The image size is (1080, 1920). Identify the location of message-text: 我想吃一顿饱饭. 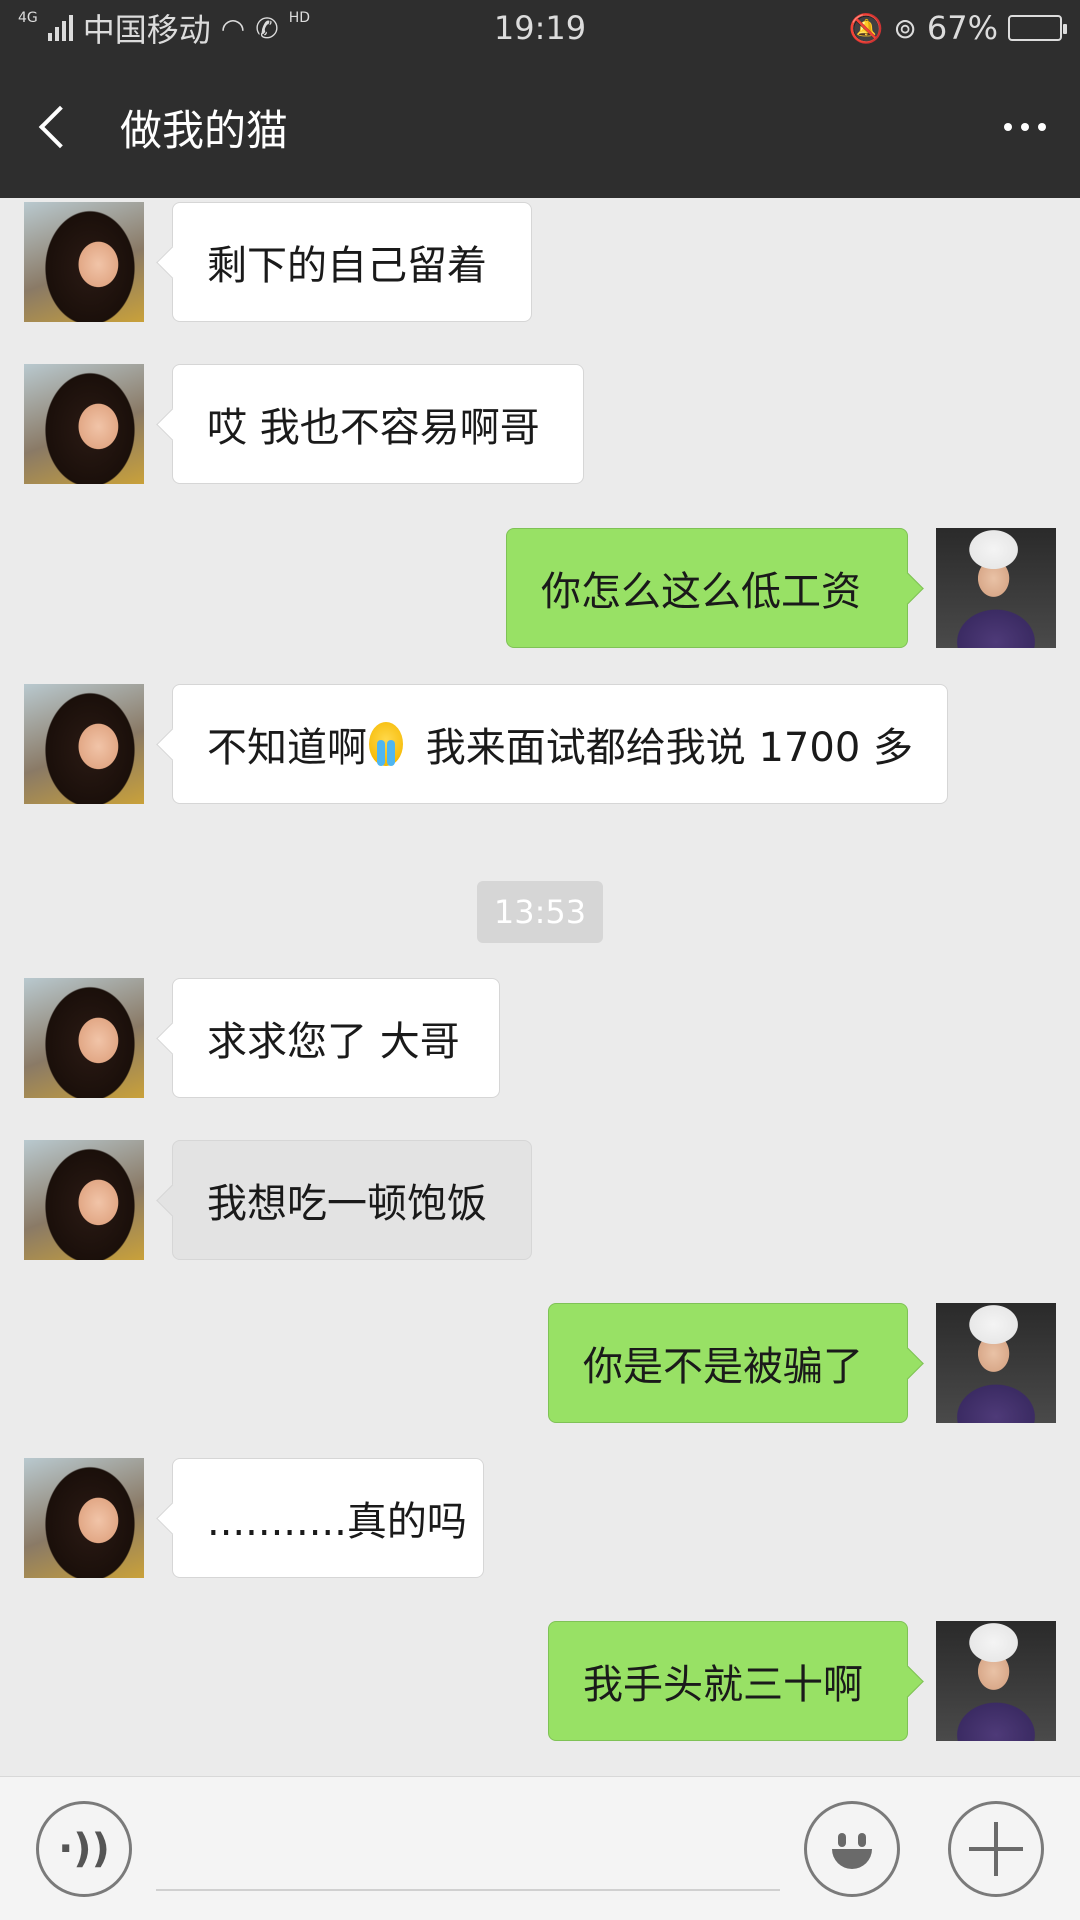
(347, 1204).